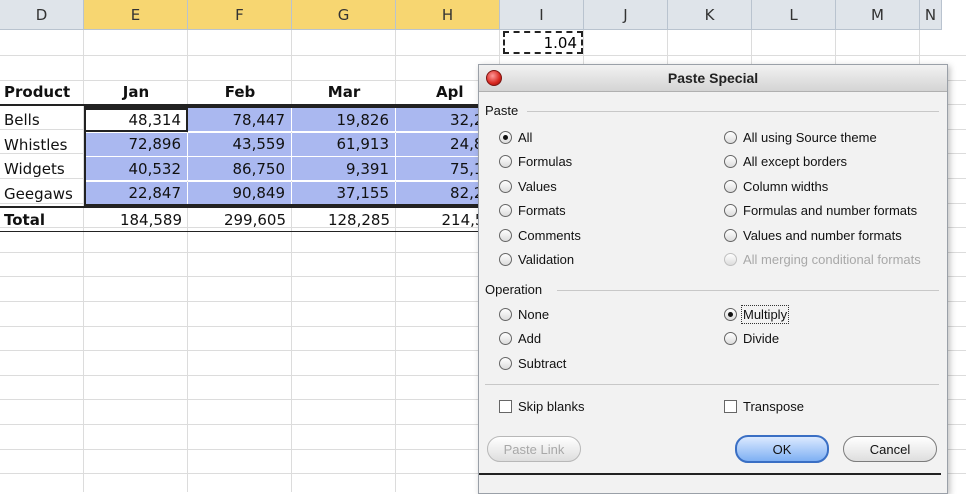 The image size is (966, 494). Describe the element at coordinates (546, 259) in the screenshot. I see `radio-label: Validation` at that location.